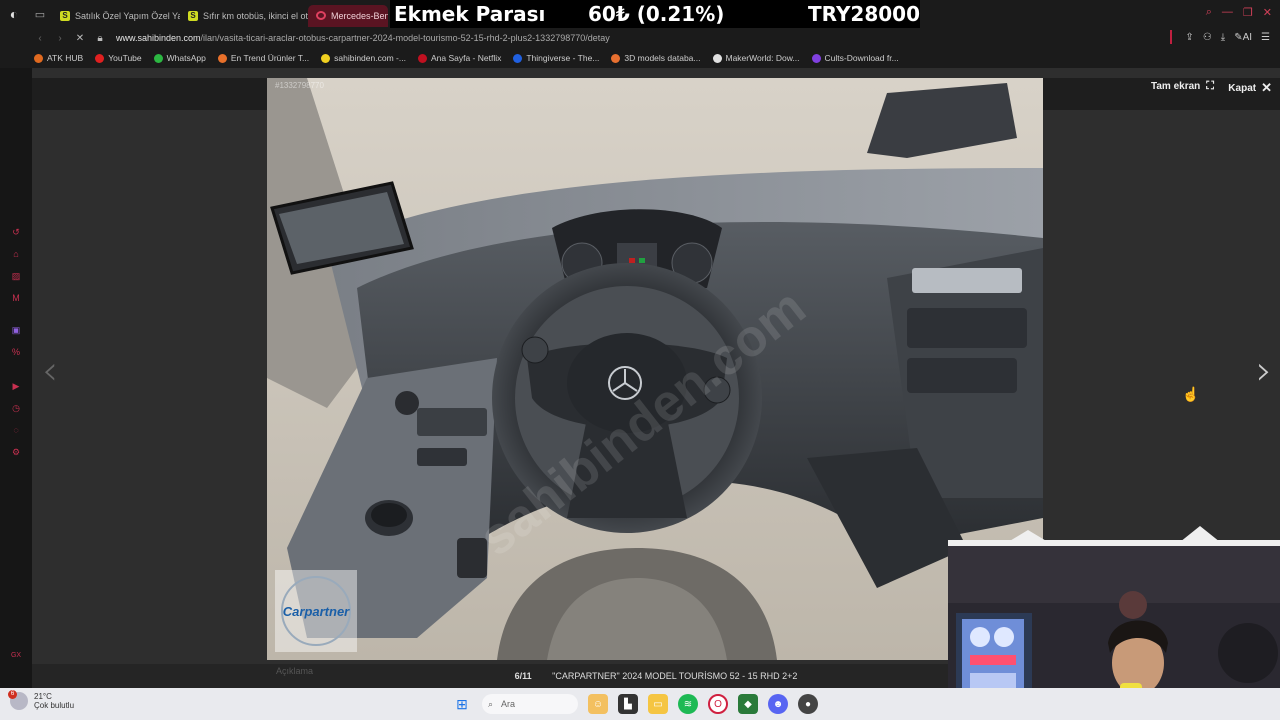  I want to click on menu-icon: ☰, so click(1265, 37).